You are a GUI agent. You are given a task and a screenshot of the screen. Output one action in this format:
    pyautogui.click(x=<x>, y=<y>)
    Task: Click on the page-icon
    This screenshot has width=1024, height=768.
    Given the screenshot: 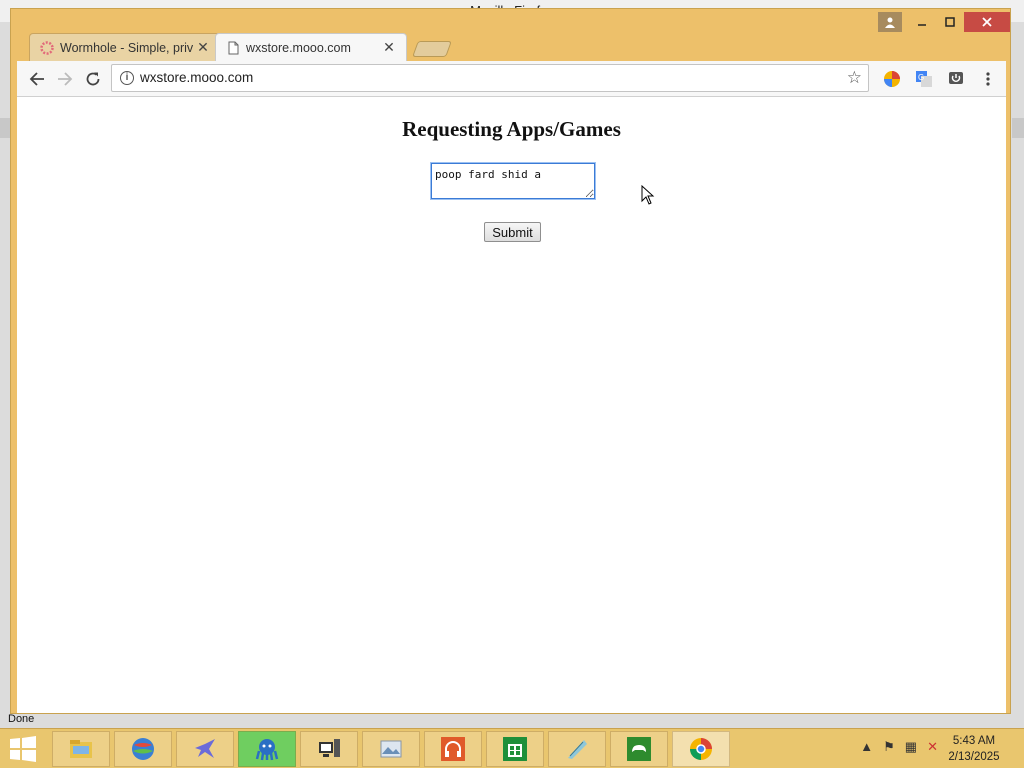 What is the action you would take?
    pyautogui.click(x=233, y=48)
    